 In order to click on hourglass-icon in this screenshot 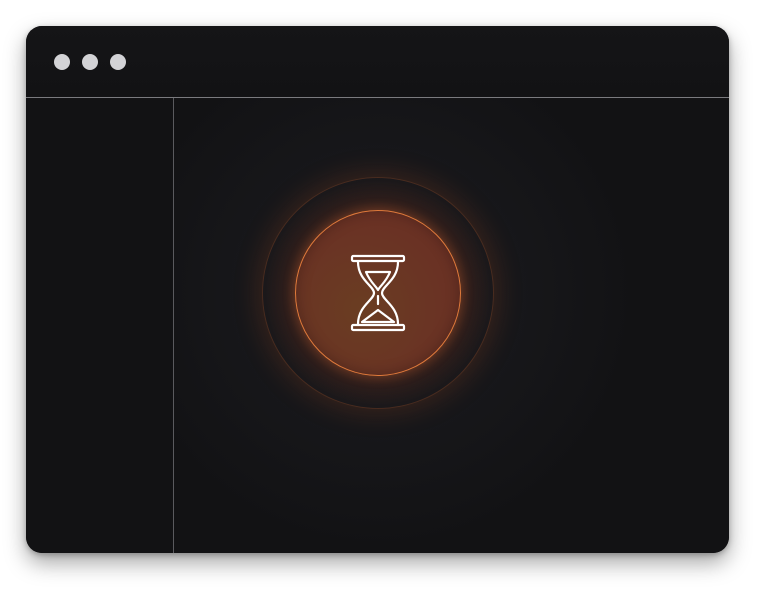, I will do `click(378, 293)`.